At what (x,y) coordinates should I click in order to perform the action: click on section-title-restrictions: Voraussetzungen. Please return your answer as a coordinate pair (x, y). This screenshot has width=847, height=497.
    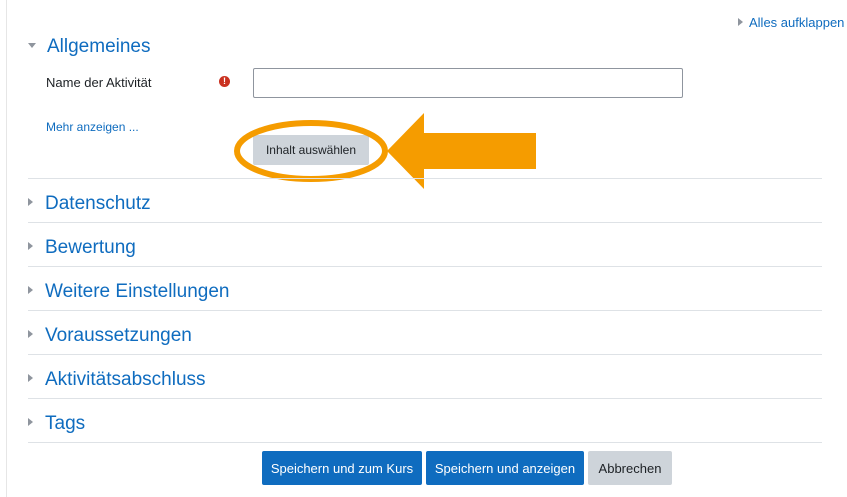
    Looking at the image, I should click on (118, 335).